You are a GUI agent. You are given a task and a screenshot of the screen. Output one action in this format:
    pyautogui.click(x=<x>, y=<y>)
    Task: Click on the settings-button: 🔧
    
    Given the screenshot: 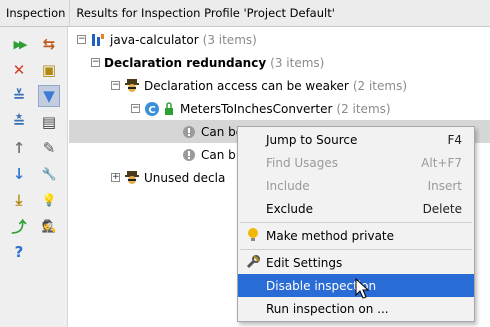 What is the action you would take?
    pyautogui.click(x=49, y=174)
    